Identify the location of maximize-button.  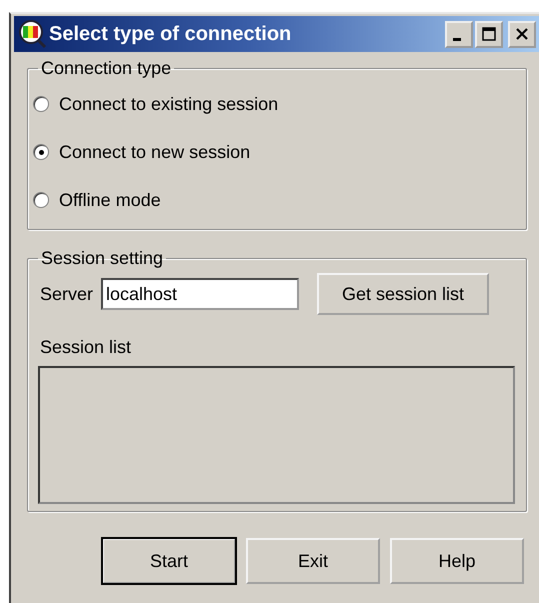
(489, 34).